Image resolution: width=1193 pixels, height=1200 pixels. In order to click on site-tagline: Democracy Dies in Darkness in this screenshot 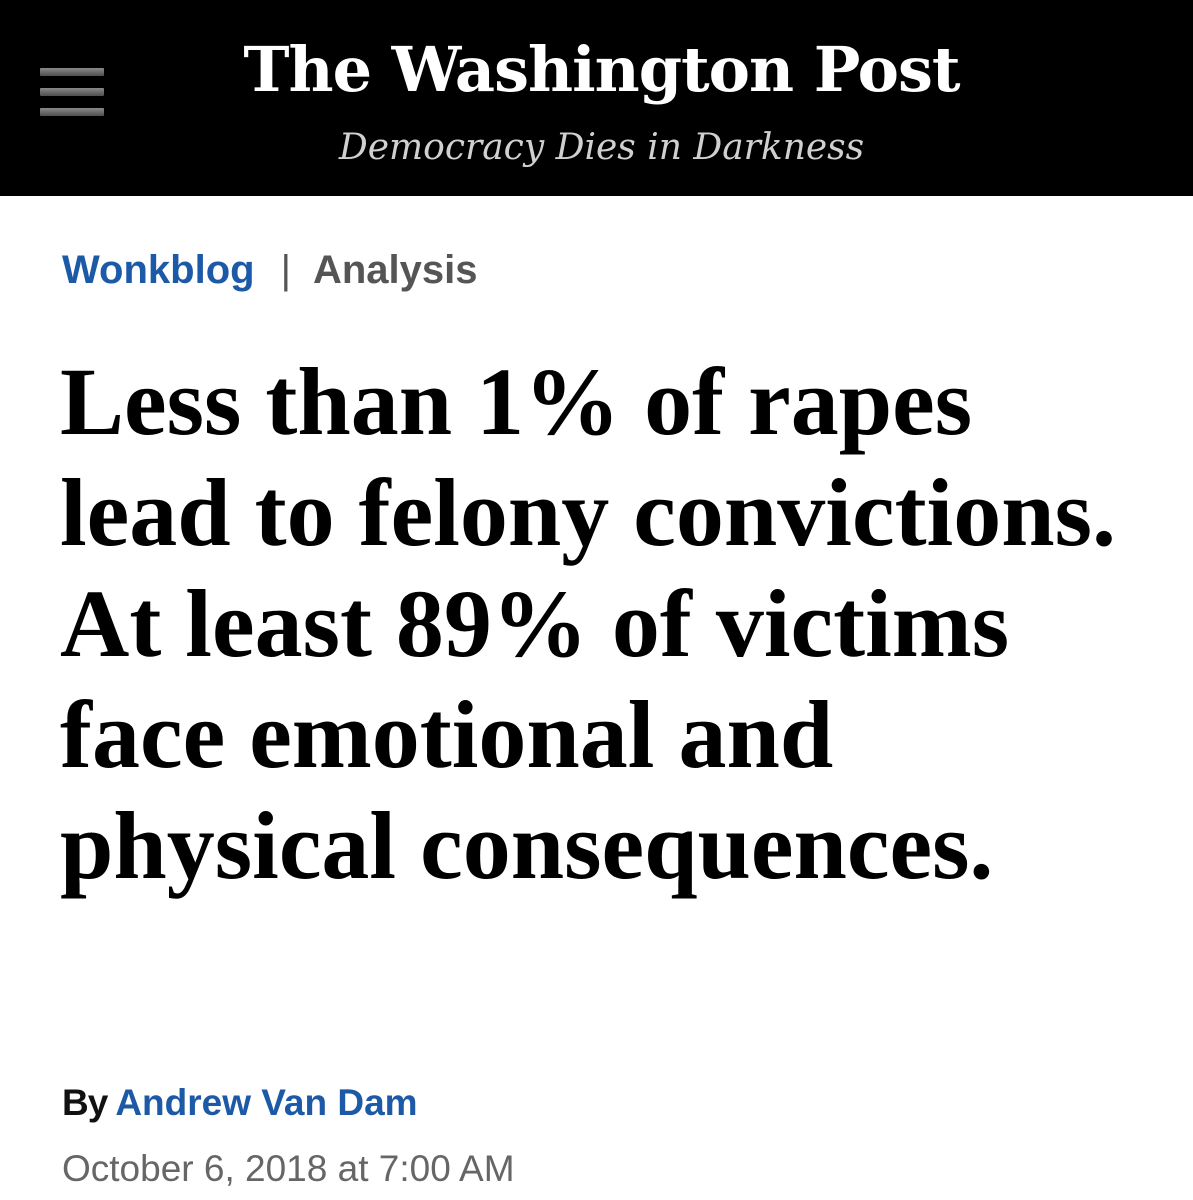, I will do `click(601, 147)`.